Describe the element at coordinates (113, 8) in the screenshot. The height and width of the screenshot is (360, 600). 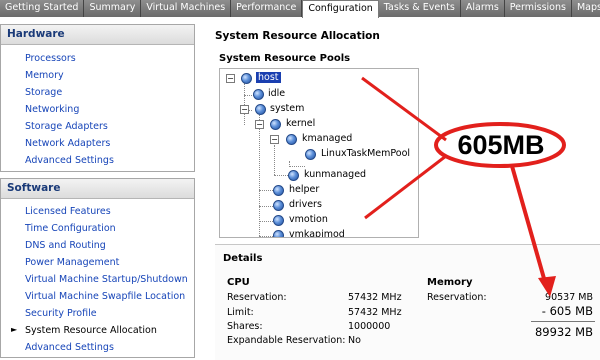
I see `tab-summary: Summary` at that location.